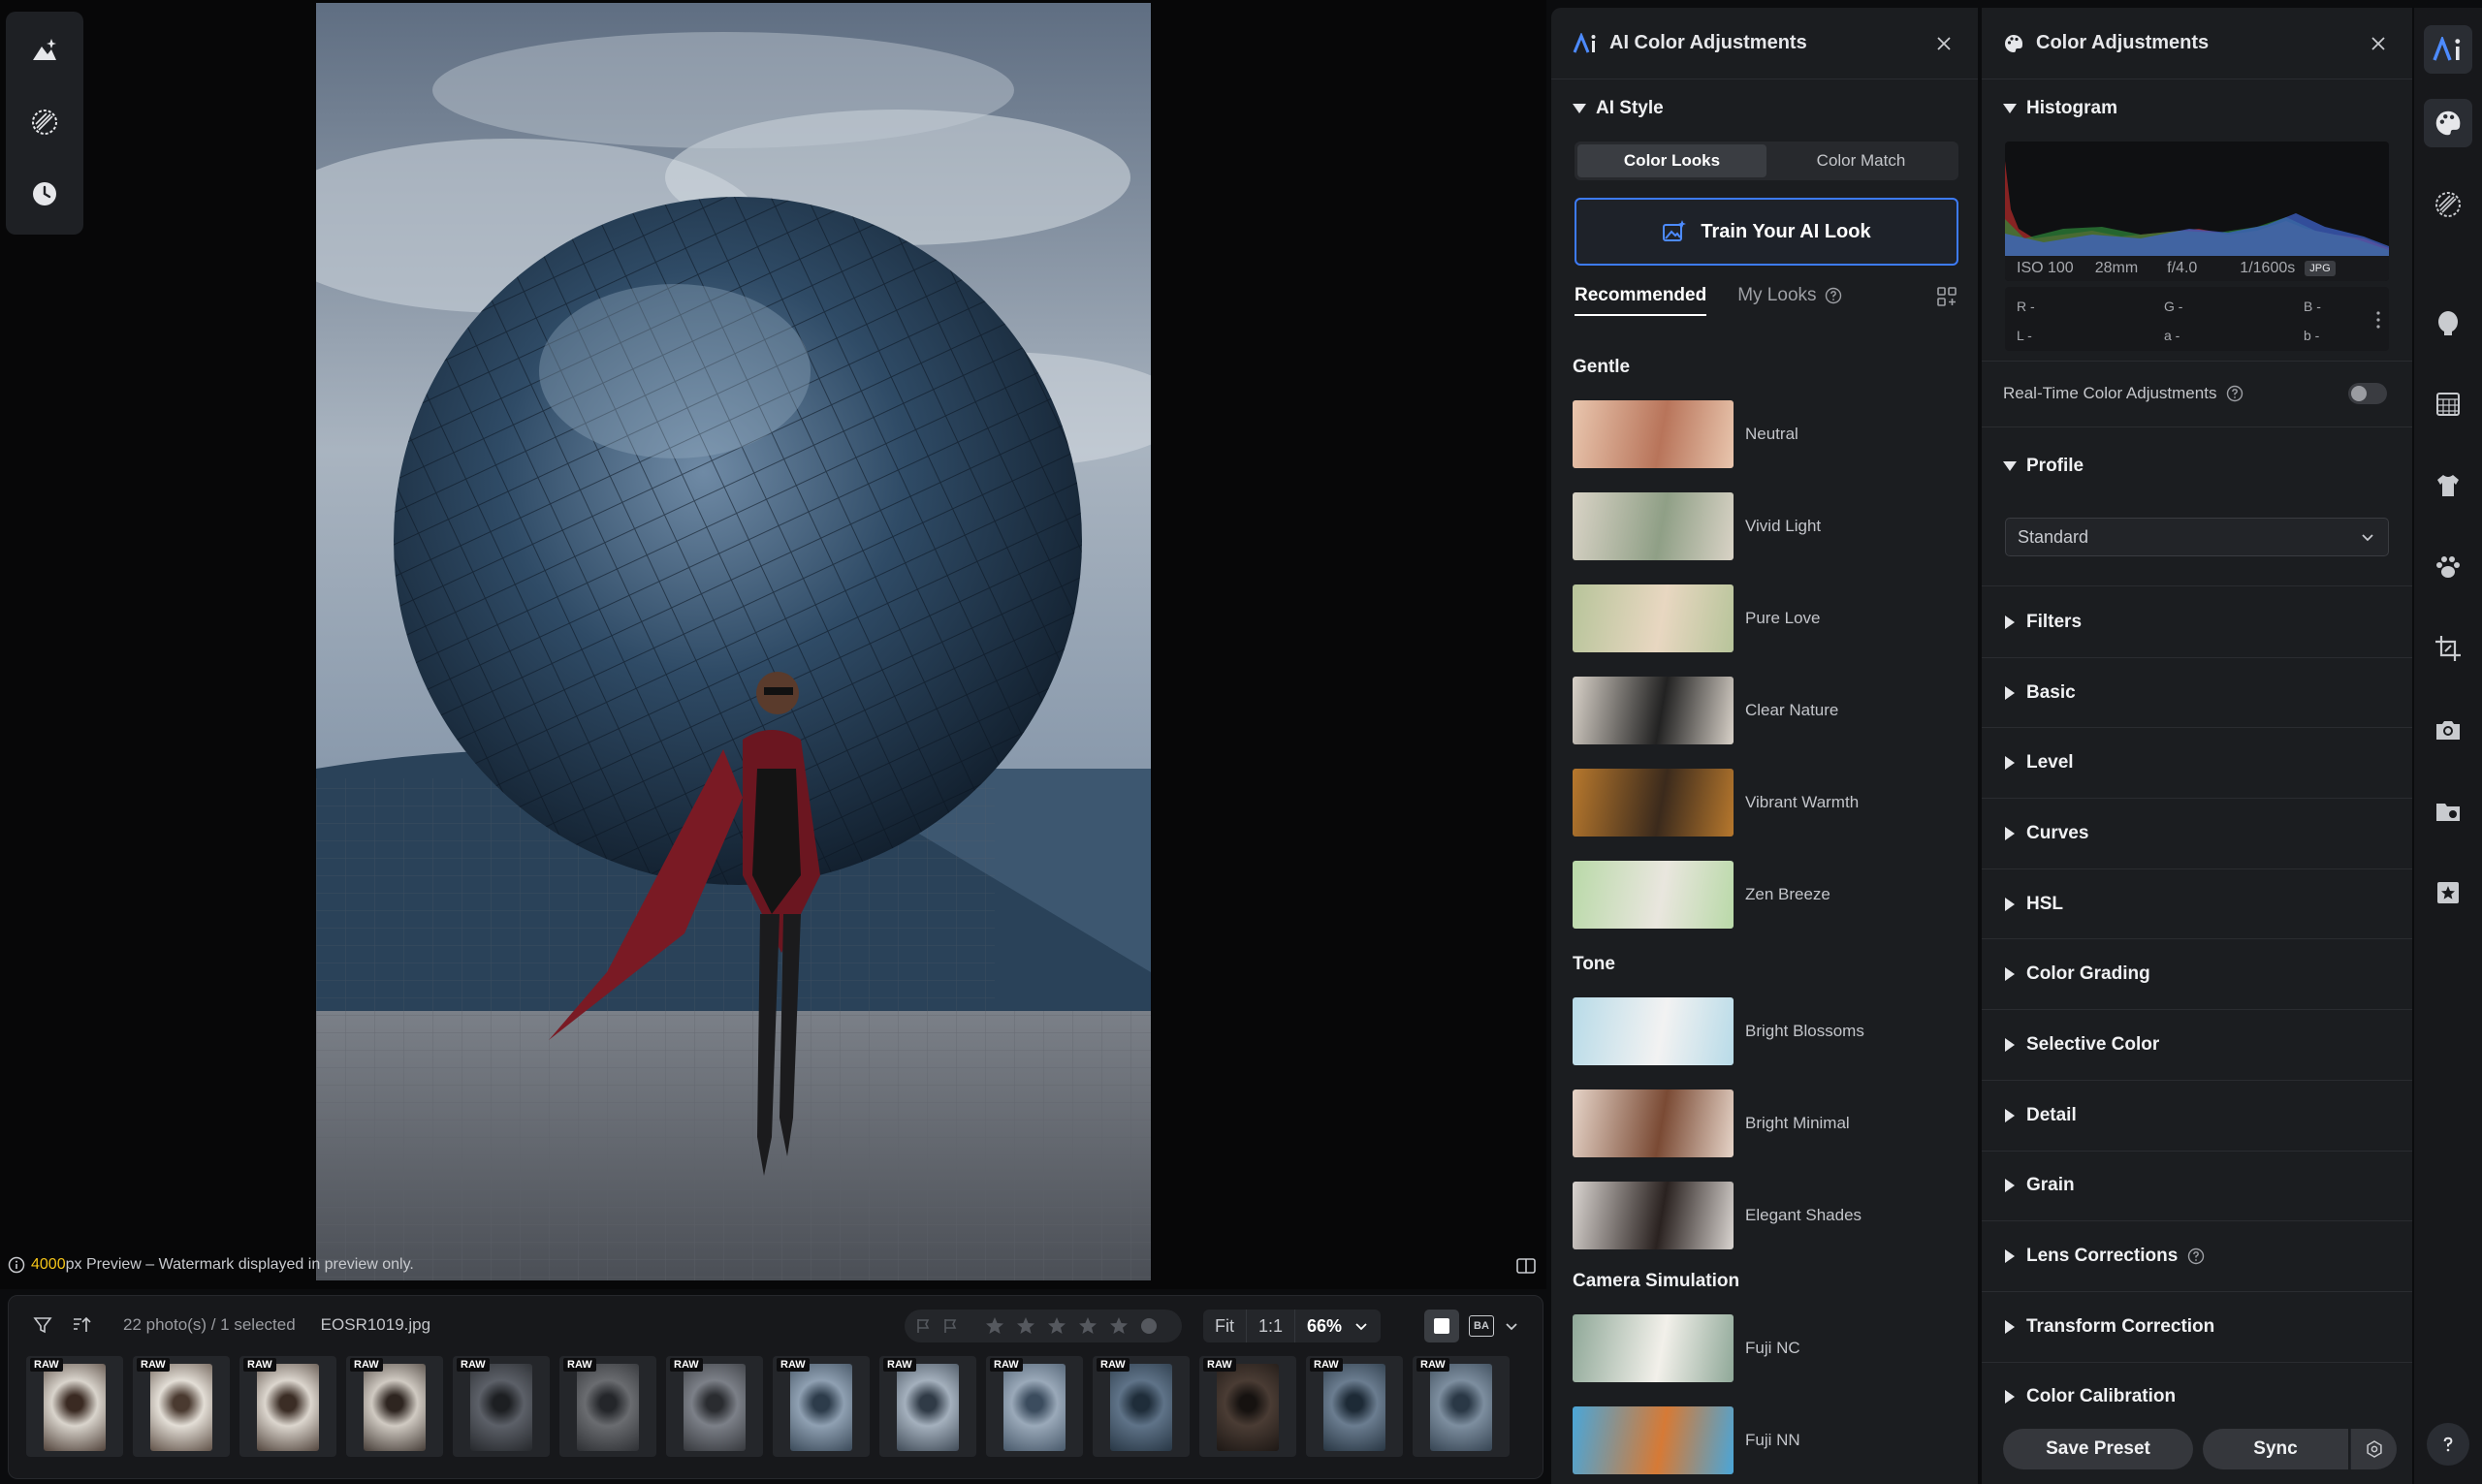 The width and height of the screenshot is (2482, 1484). Describe the element at coordinates (2448, 486) in the screenshot. I see `clothing-icon` at that location.